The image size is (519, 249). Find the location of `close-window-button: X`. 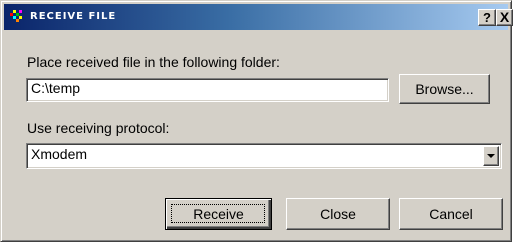

close-window-button: X is located at coordinates (504, 17).